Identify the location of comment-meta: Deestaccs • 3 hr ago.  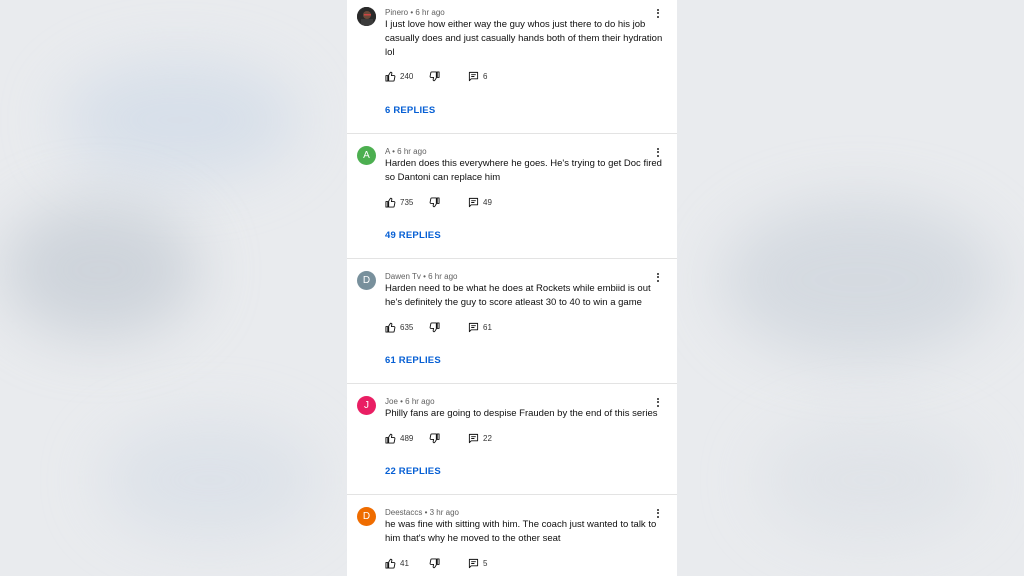
(422, 512).